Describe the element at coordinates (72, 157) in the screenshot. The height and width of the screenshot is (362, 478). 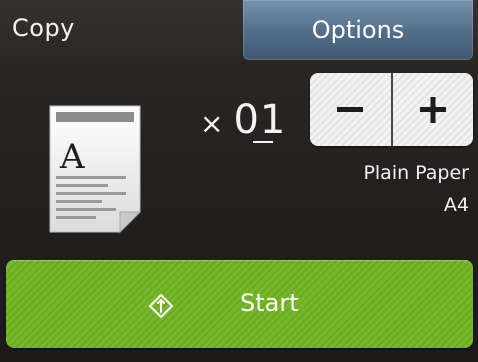
I see `document-glyph: A` at that location.